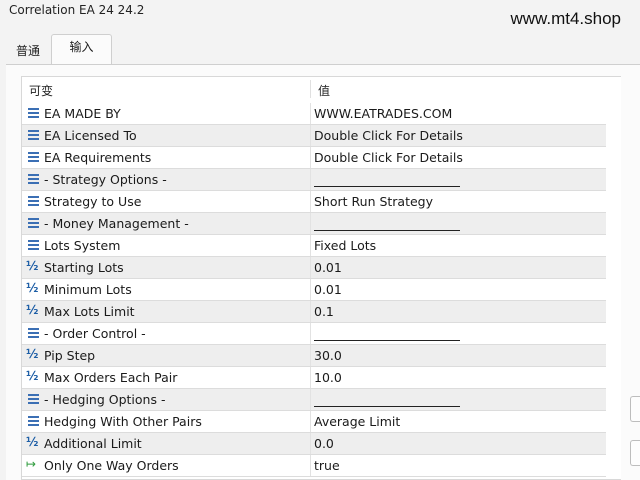 The width and height of the screenshot is (640, 480). What do you see at coordinates (82, 245) in the screenshot?
I see `row-variable-name: Lots System` at bounding box center [82, 245].